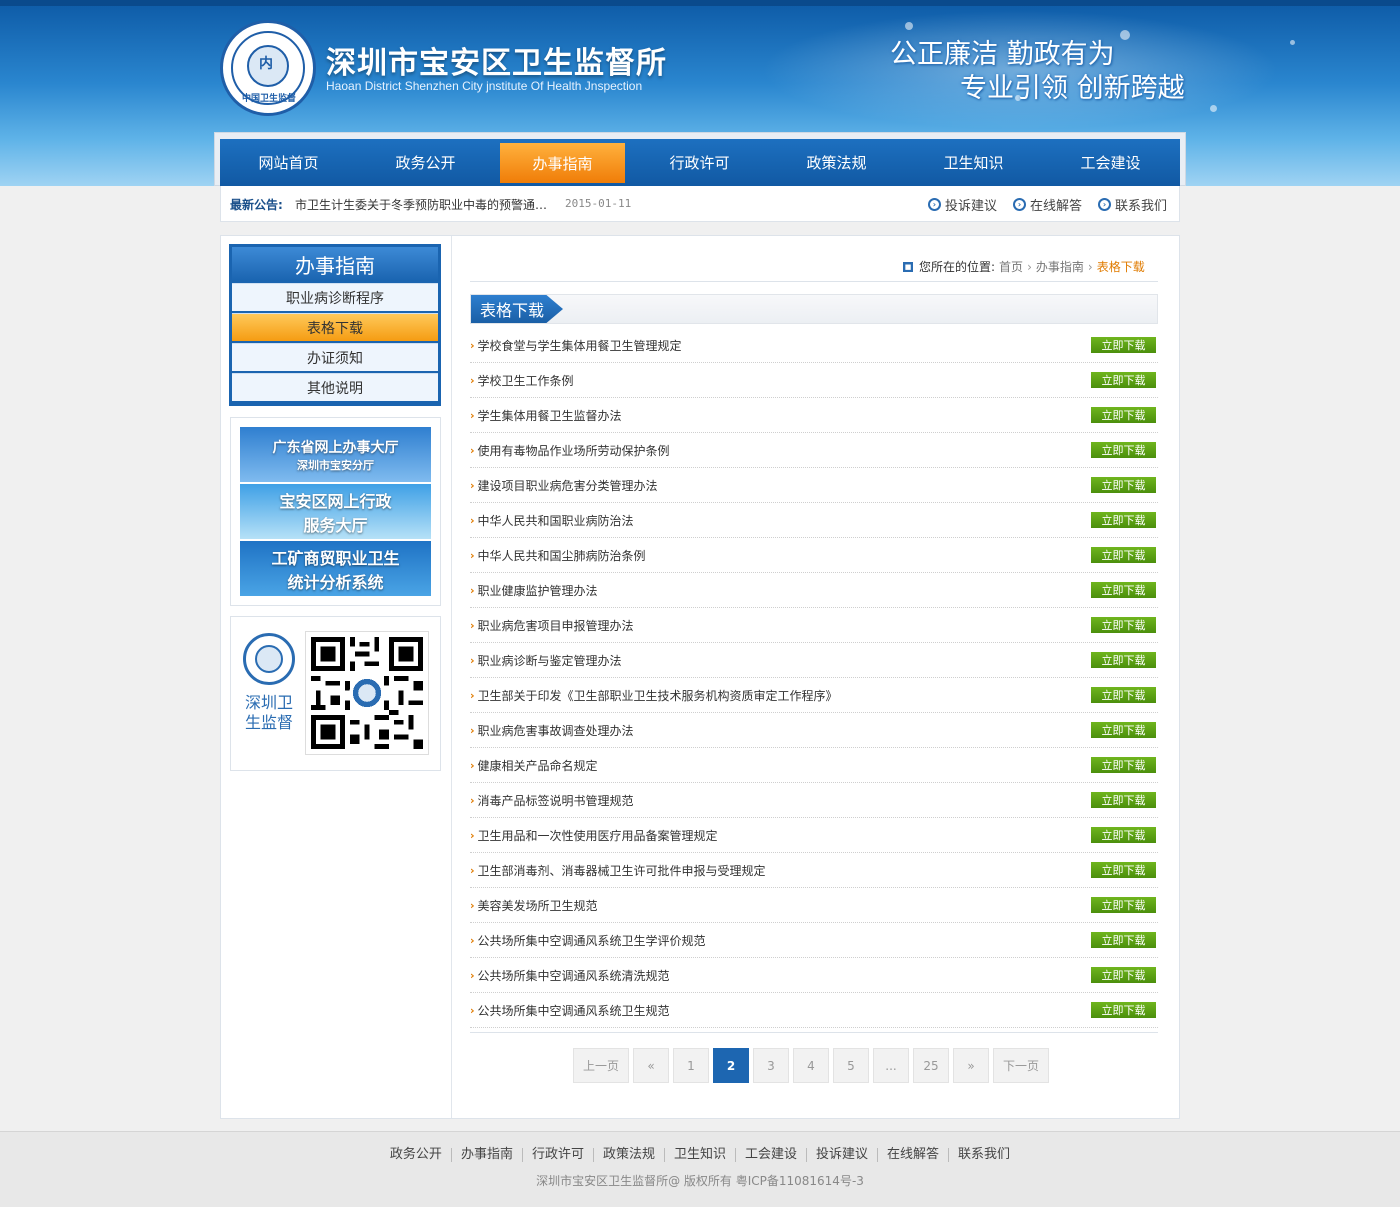  I want to click on file-link: › 职业病危害项目申报管理办法, so click(552, 625).